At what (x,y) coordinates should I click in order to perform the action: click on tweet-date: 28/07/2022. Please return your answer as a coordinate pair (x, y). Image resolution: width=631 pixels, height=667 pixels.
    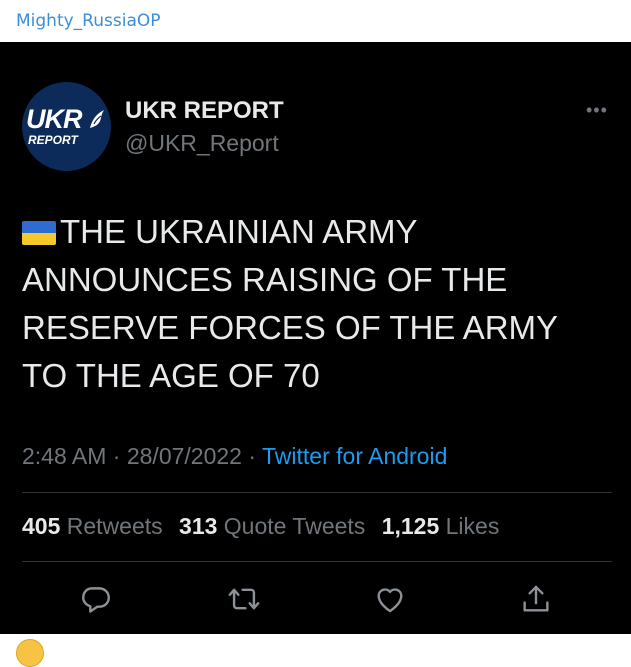
    Looking at the image, I should click on (184, 456).